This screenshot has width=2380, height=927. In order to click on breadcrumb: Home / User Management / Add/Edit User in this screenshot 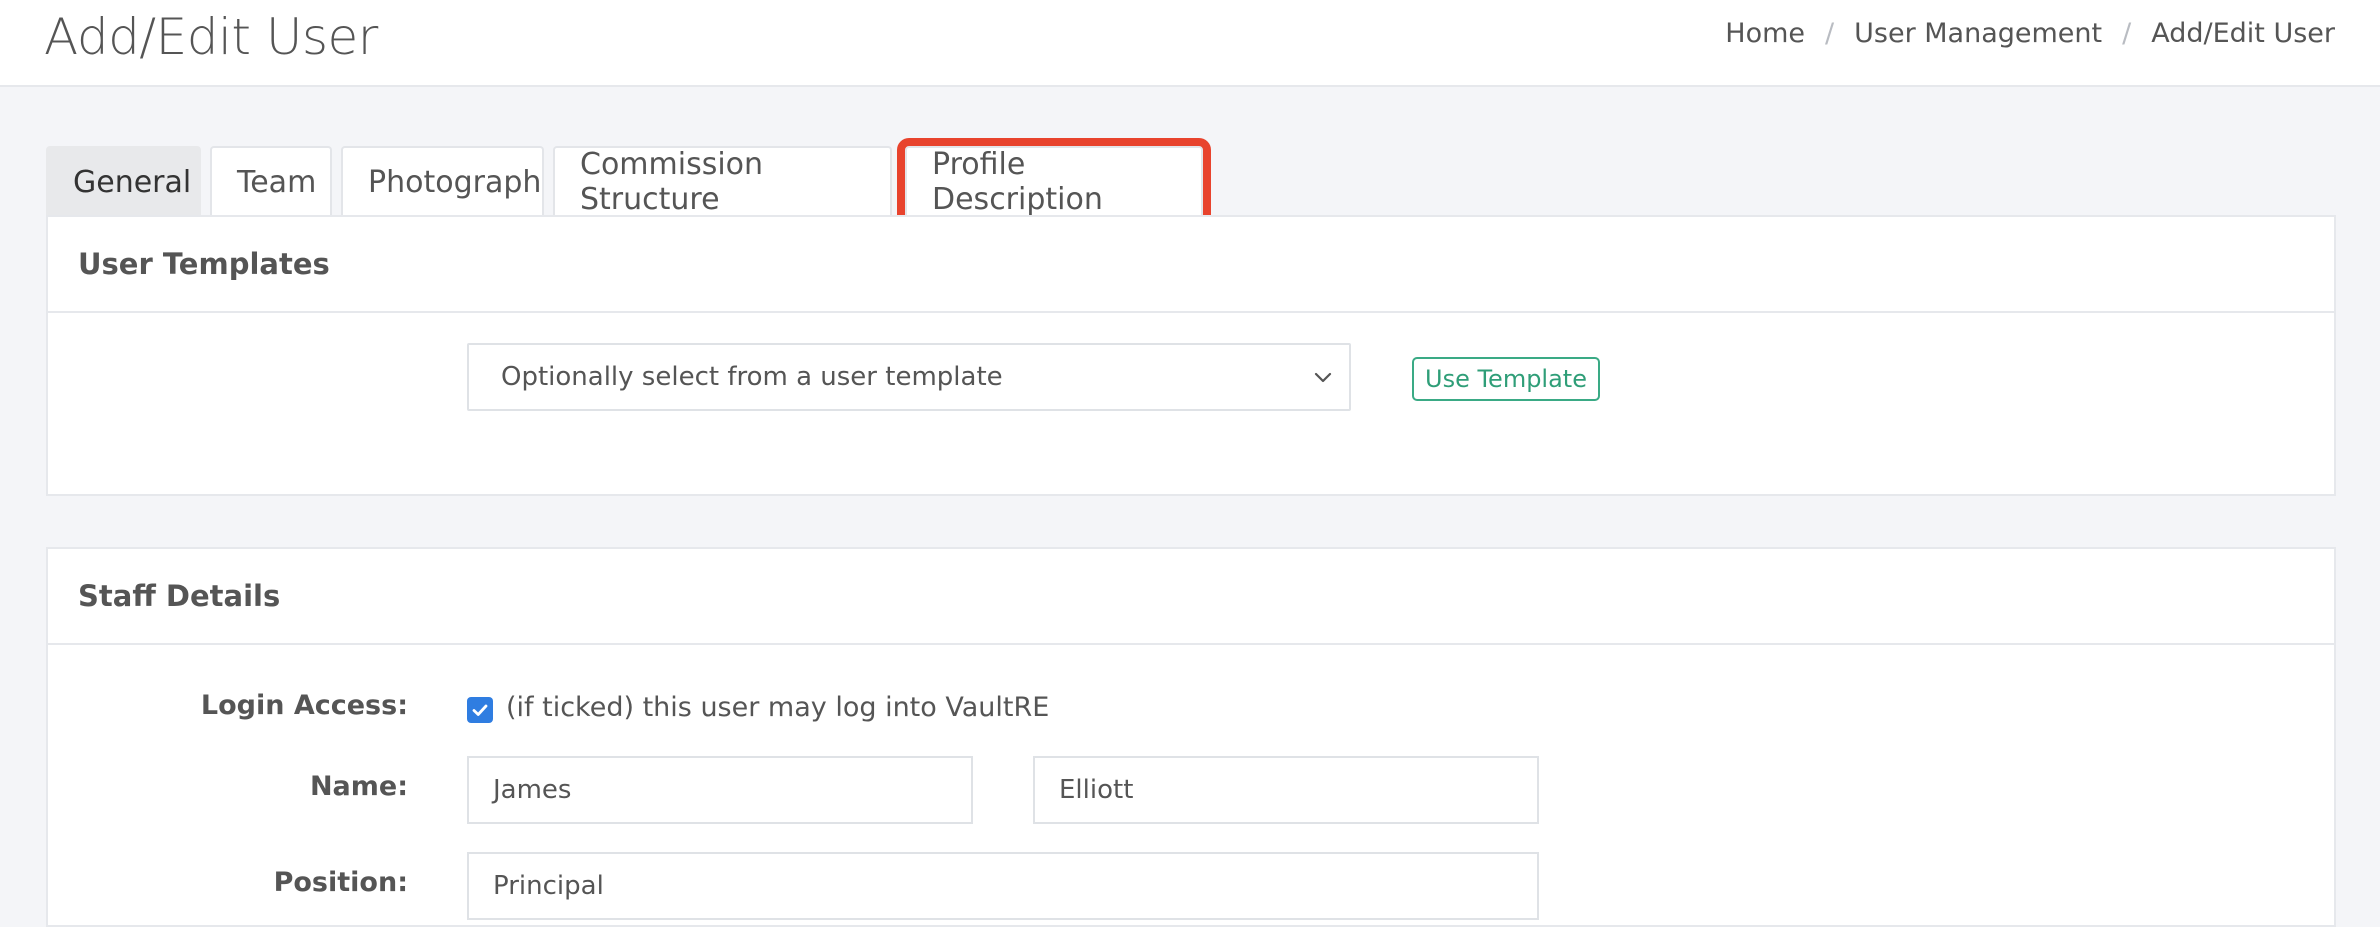, I will do `click(2030, 33)`.